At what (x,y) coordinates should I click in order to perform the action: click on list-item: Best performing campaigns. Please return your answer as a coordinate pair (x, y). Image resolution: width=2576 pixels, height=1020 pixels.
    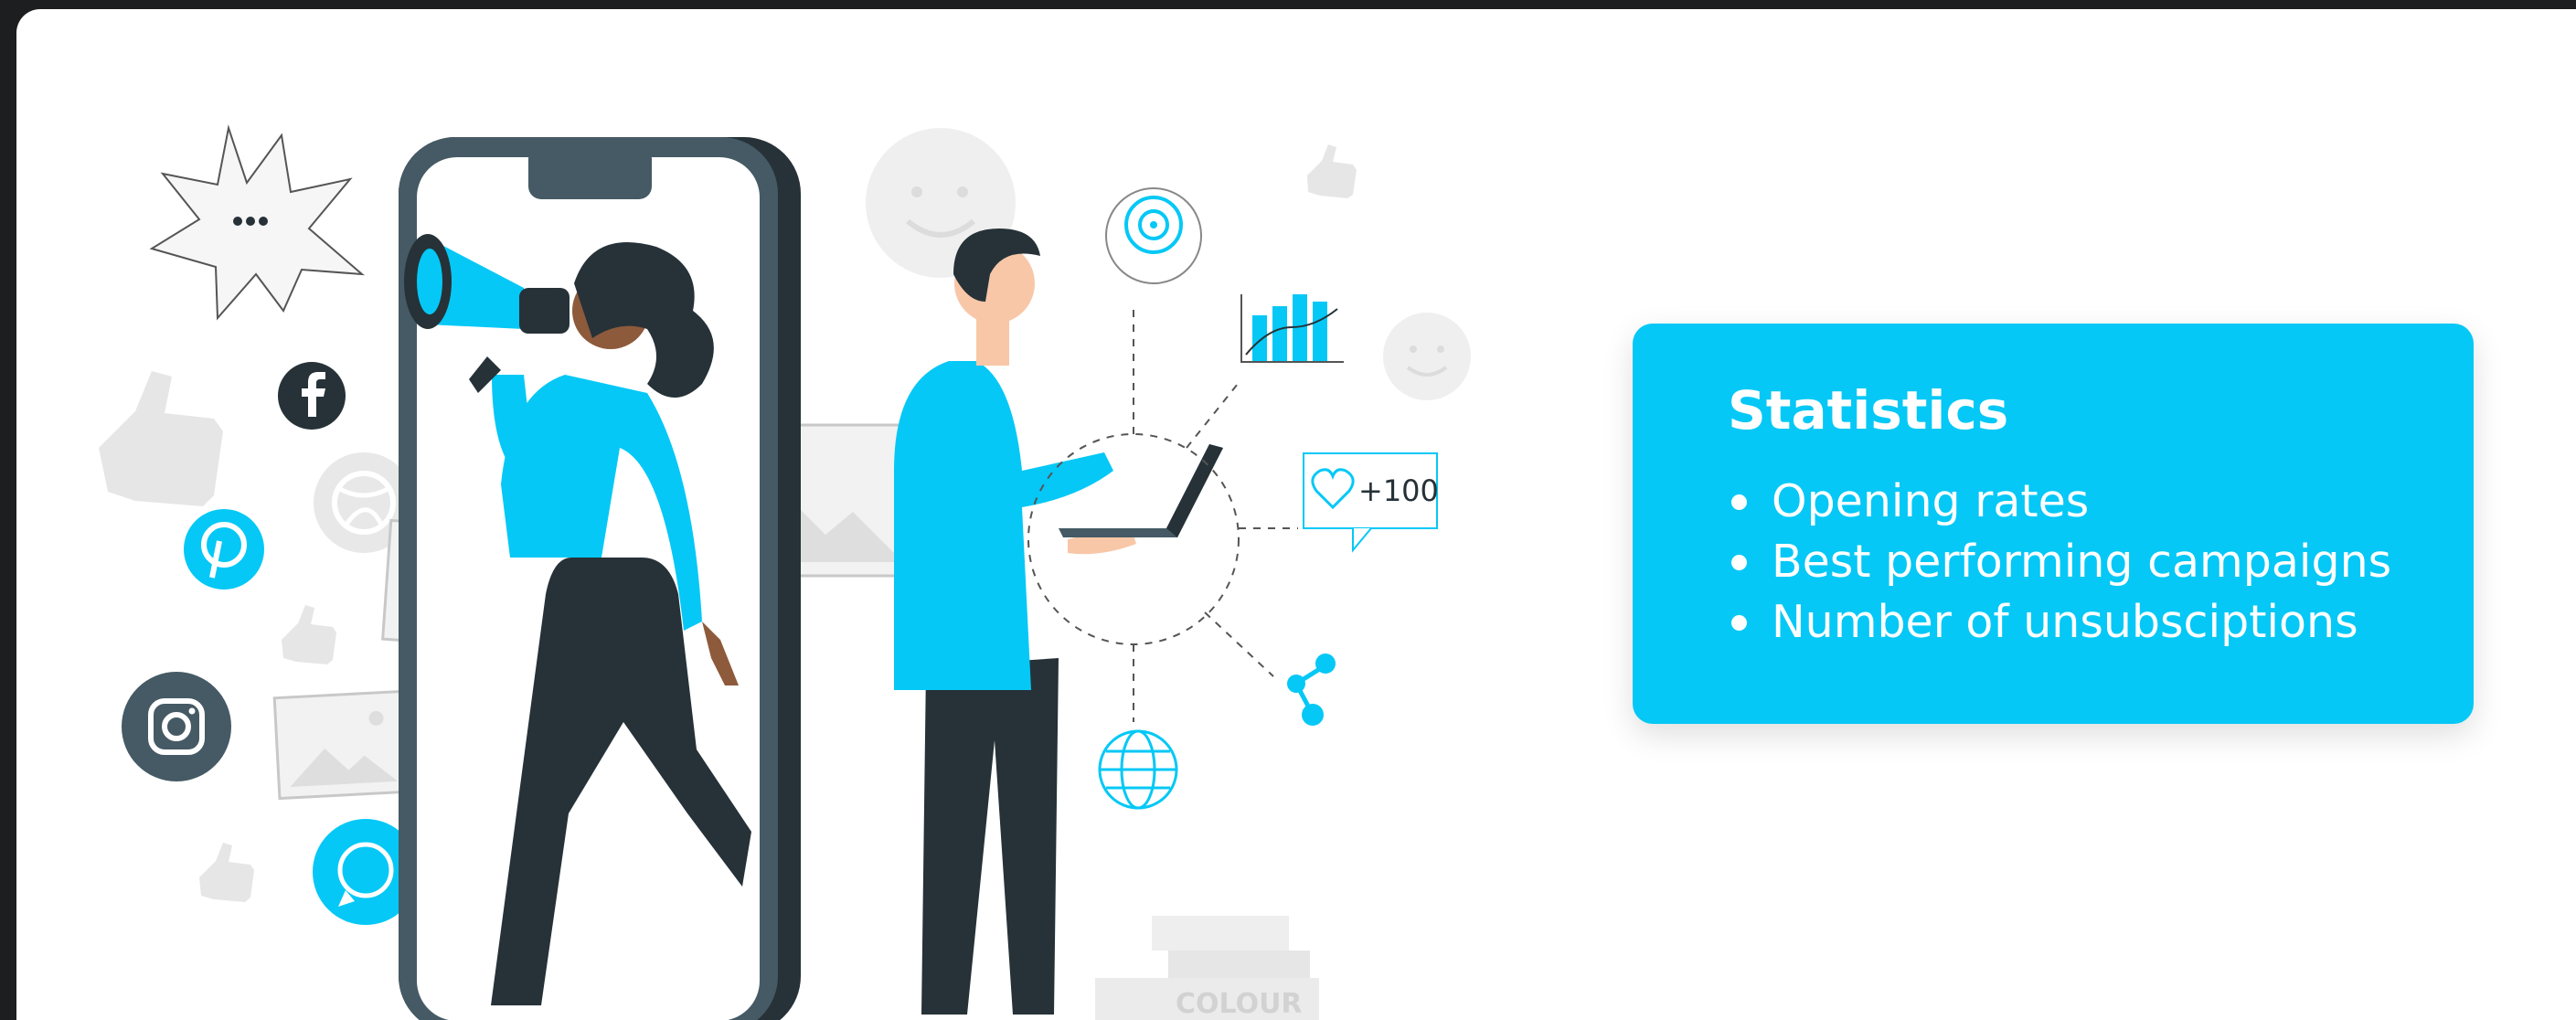
    Looking at the image, I should click on (2101, 562).